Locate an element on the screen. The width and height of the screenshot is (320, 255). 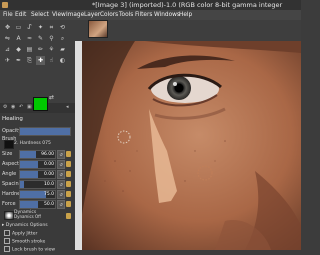
force-value: 50.0 is located at coordinates (48, 204).